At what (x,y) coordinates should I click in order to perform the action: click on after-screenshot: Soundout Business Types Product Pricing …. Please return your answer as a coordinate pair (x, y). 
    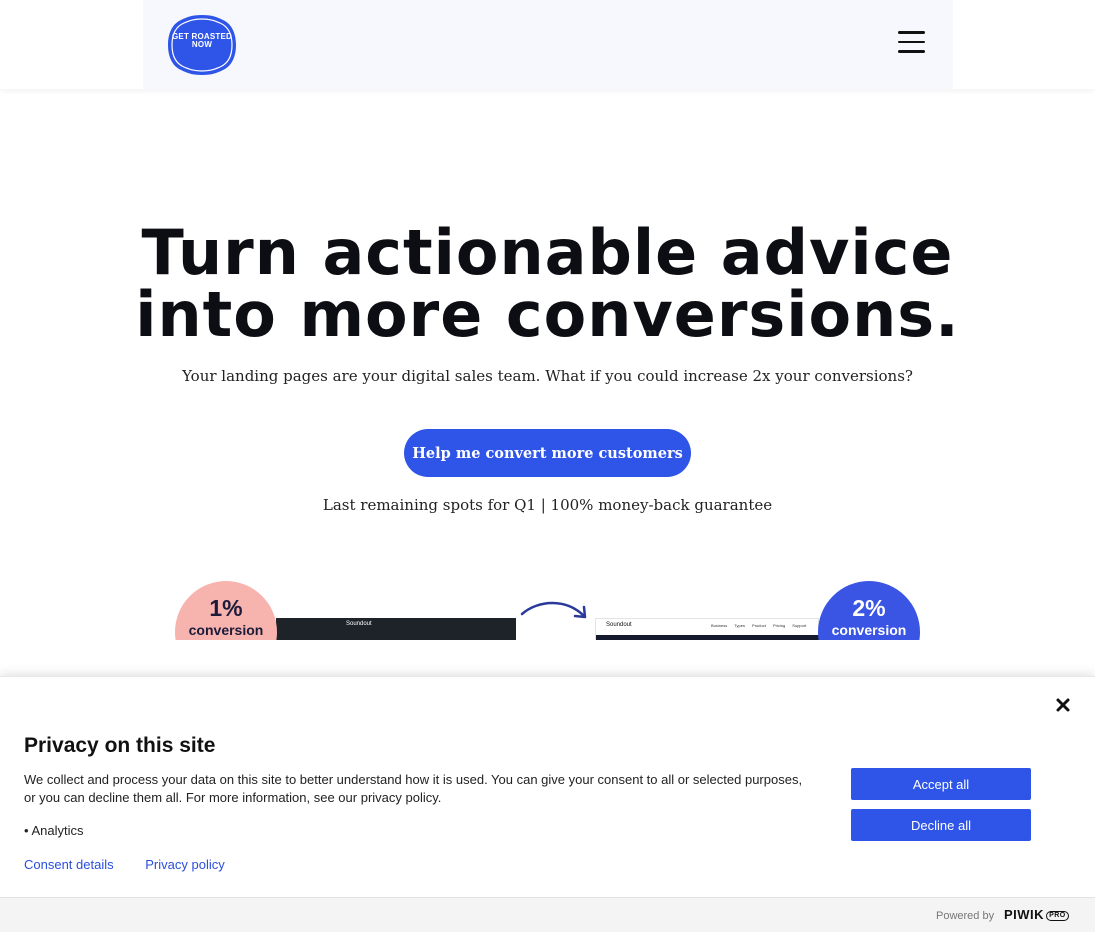
    Looking at the image, I should click on (707, 629).